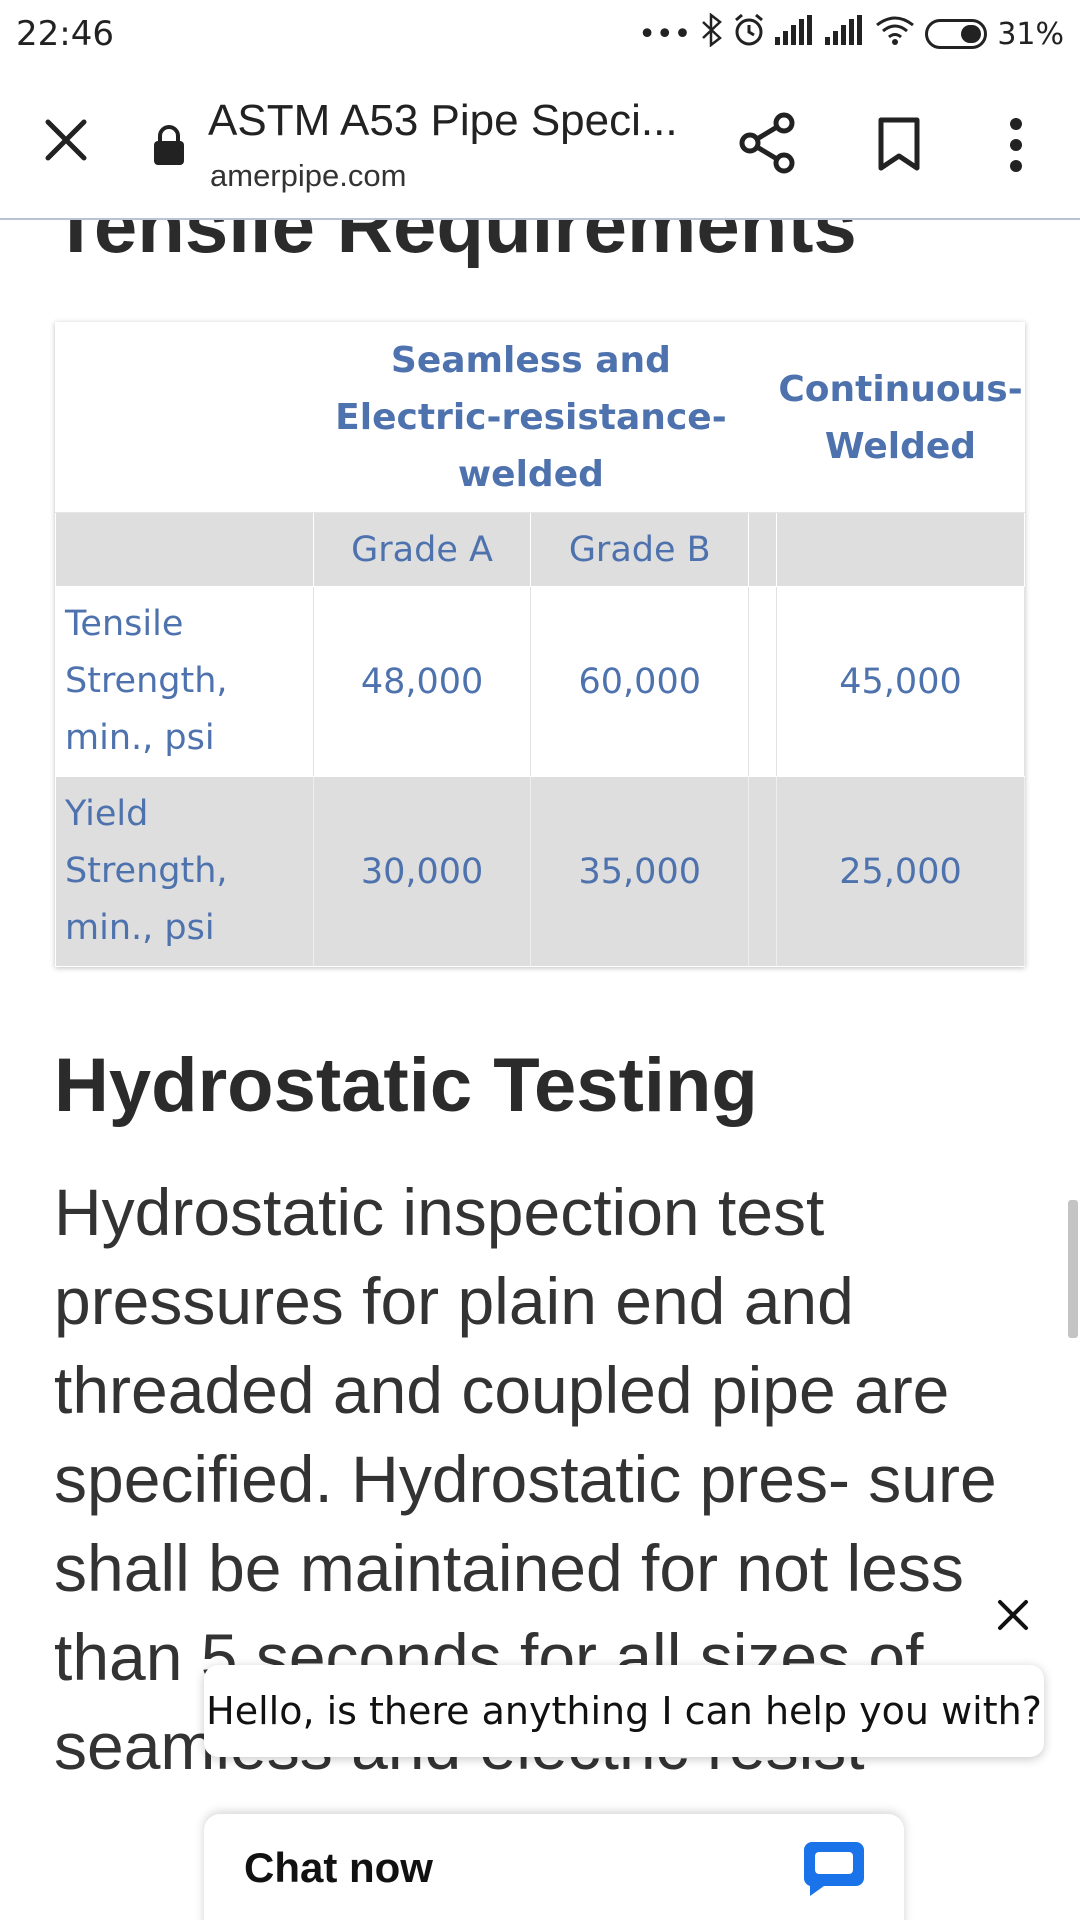 Image resolution: width=1080 pixels, height=1920 pixels. Describe the element at coordinates (956, 34) in the screenshot. I see `battery-icon` at that location.